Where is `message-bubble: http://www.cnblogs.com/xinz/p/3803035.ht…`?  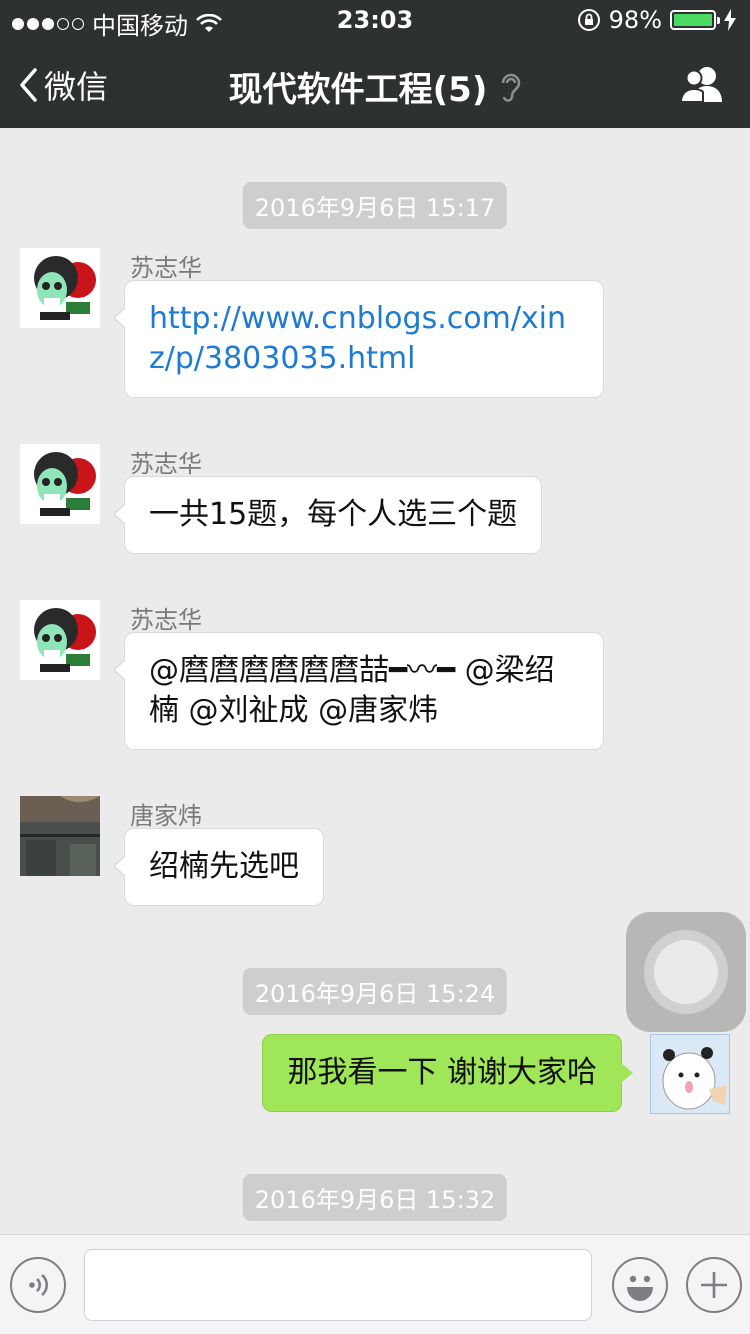 message-bubble: http://www.cnblogs.com/xinz/p/3803035.ht… is located at coordinates (358, 339).